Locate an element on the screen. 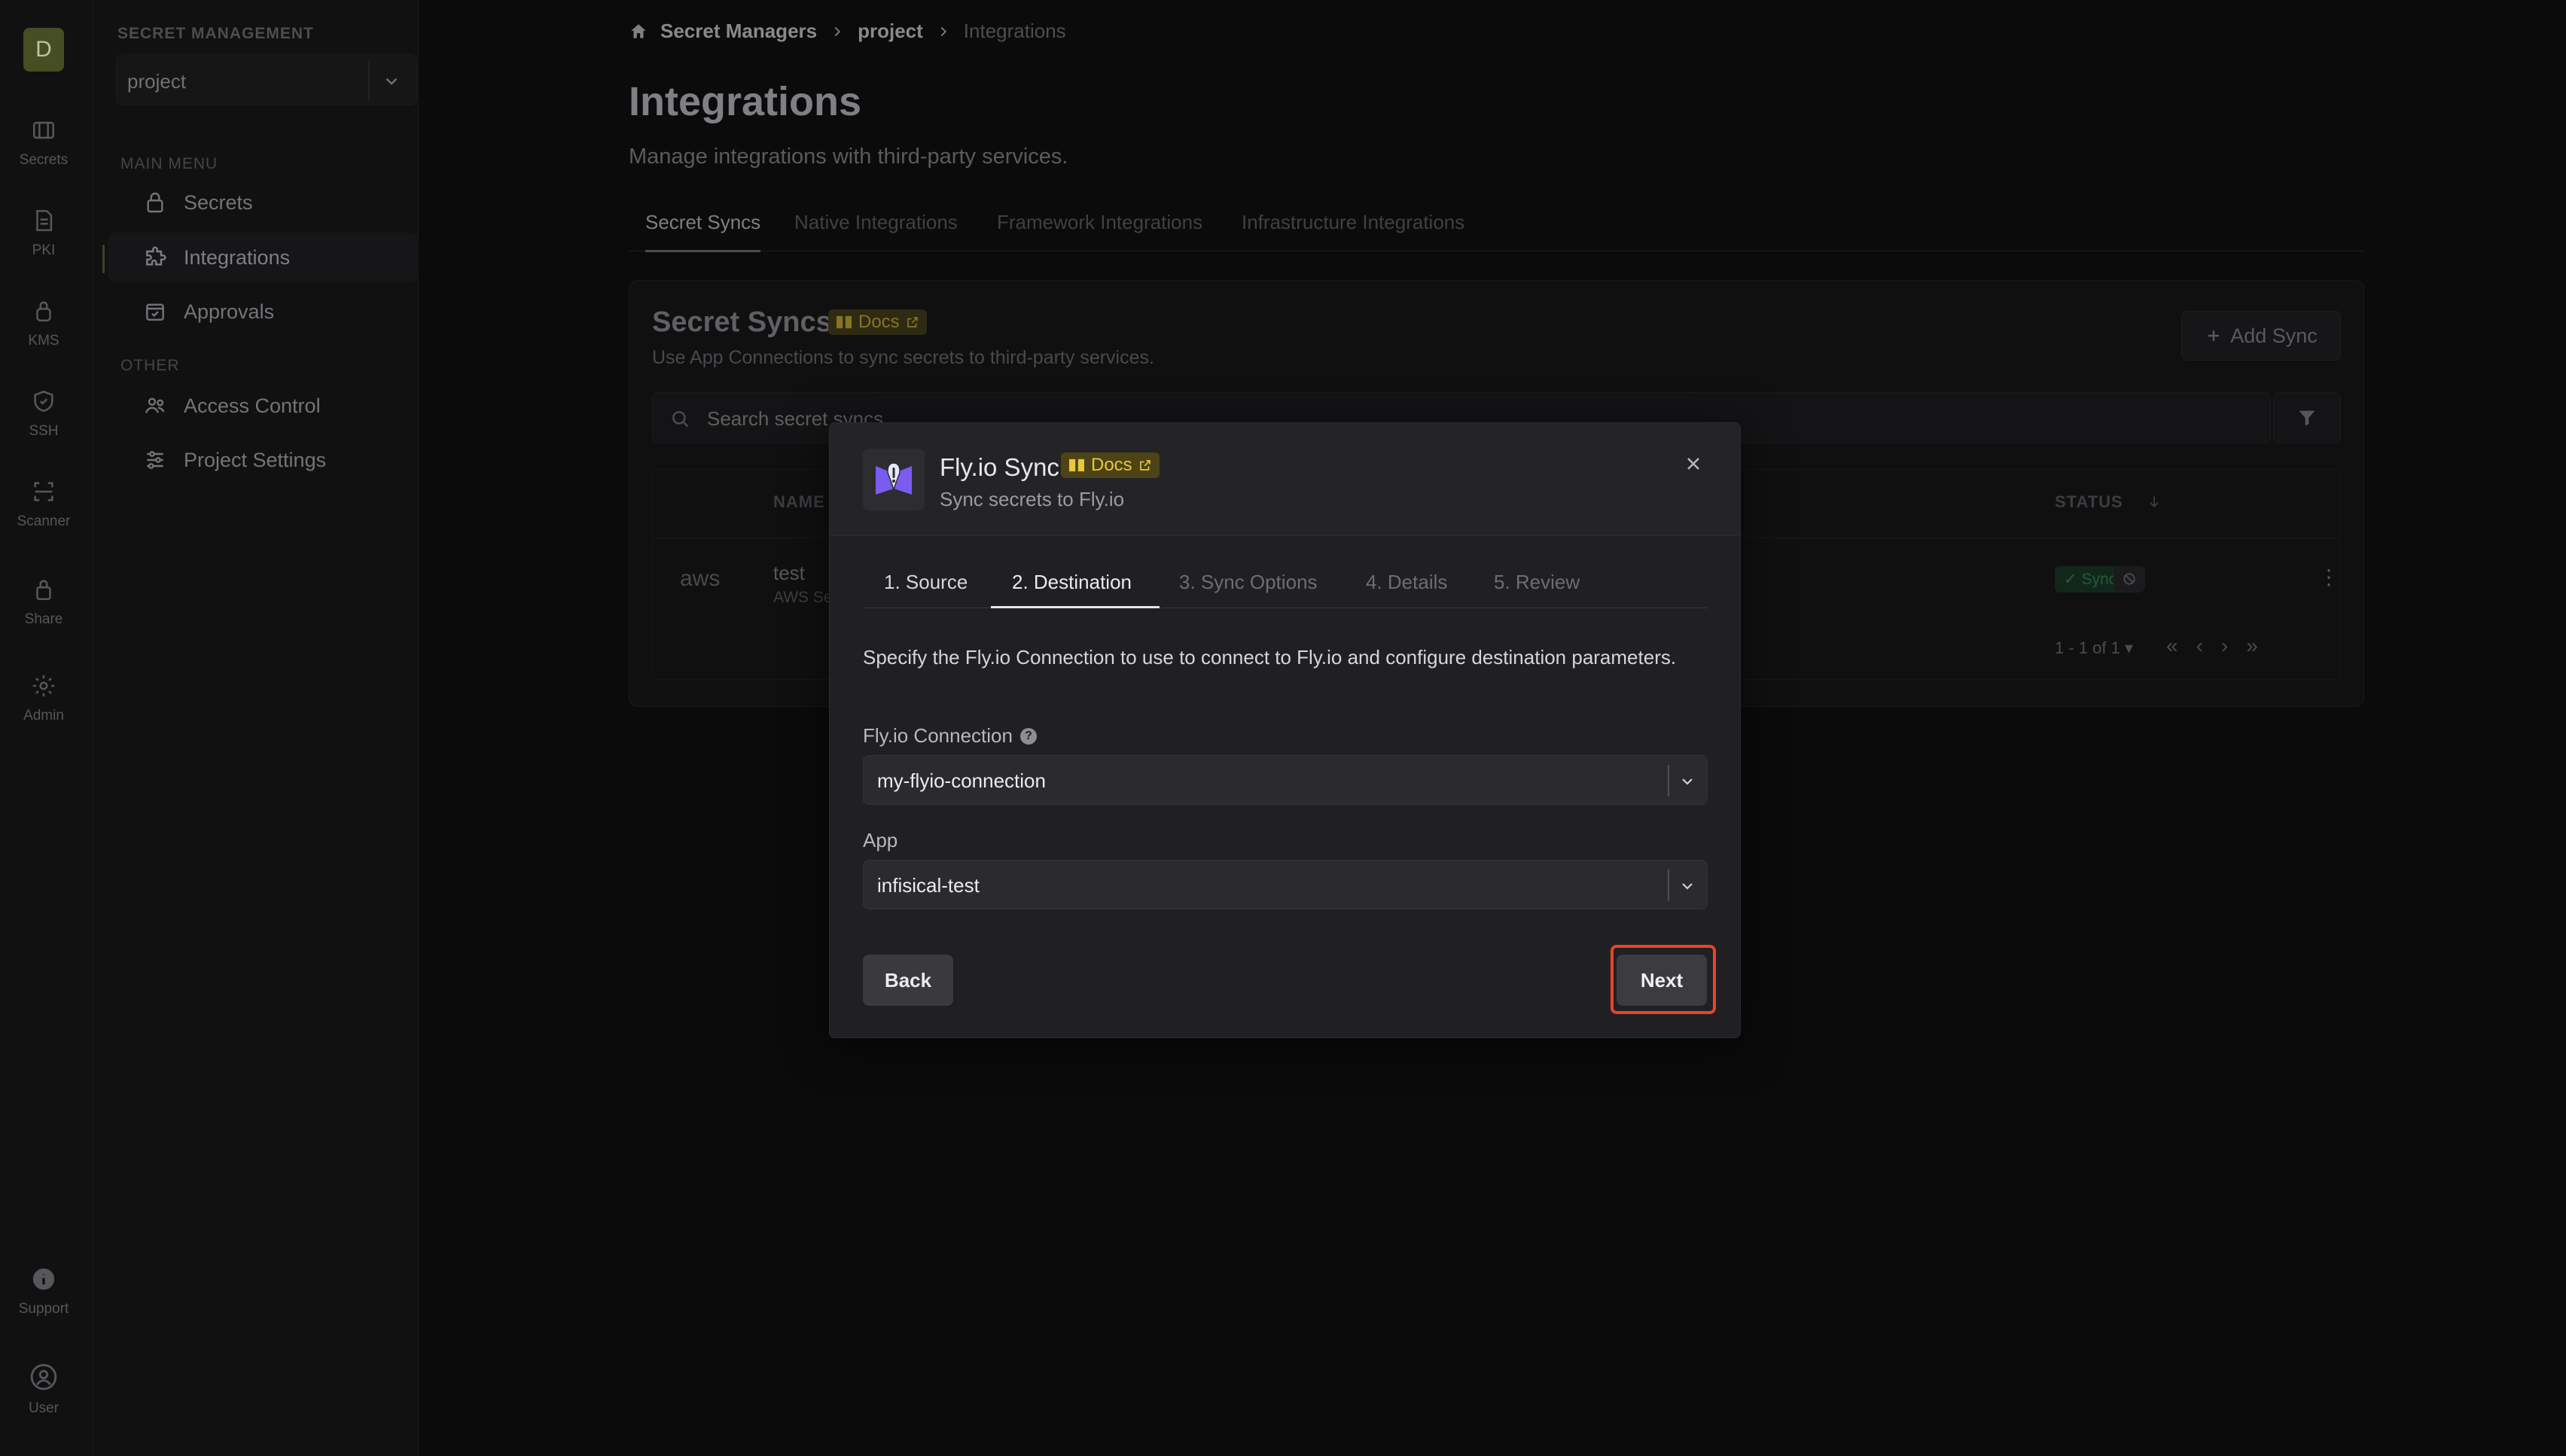  connection-select: my-flyio-connection is located at coordinates (1285, 780).